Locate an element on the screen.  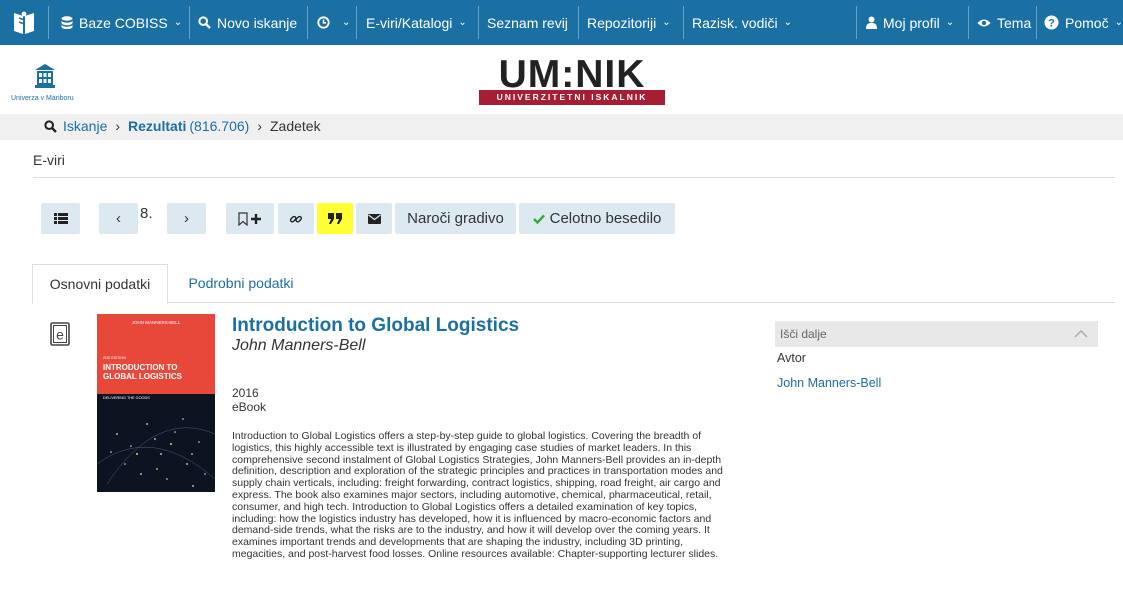
cobiss-logo is located at coordinates (24, 22).